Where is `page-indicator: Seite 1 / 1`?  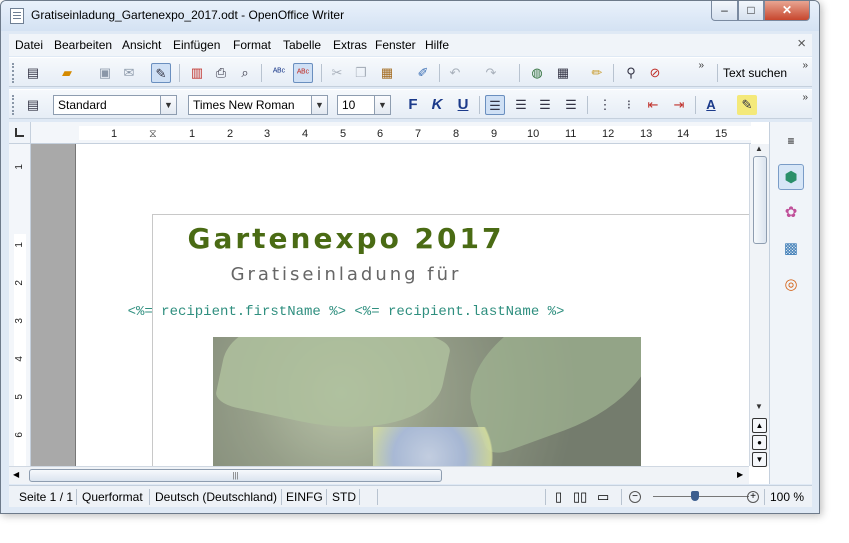 page-indicator: Seite 1 / 1 is located at coordinates (46, 497).